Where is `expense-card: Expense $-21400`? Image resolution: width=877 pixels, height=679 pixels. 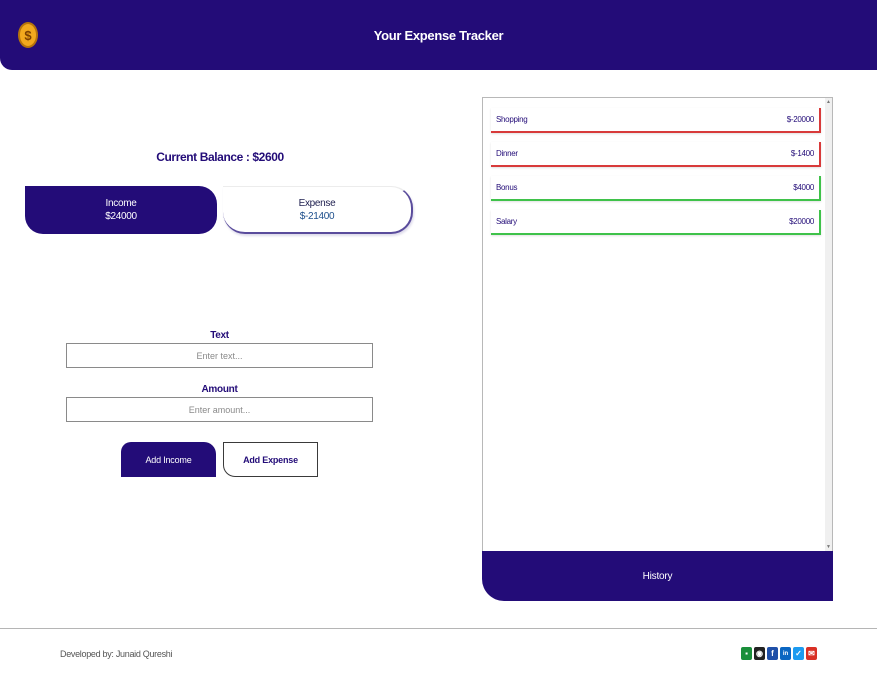
expense-card: Expense $-21400 is located at coordinates (318, 210).